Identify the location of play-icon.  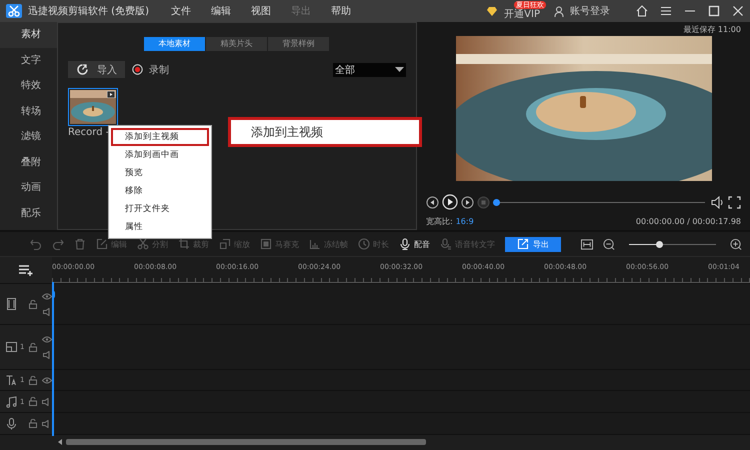
(450, 202).